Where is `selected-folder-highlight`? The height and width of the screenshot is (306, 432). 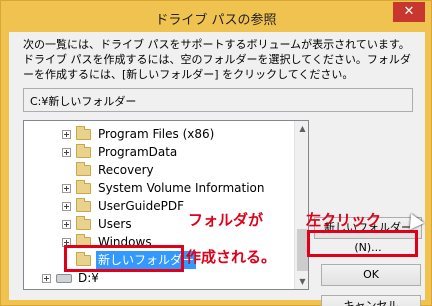 selected-folder-highlight is located at coordinates (124, 258).